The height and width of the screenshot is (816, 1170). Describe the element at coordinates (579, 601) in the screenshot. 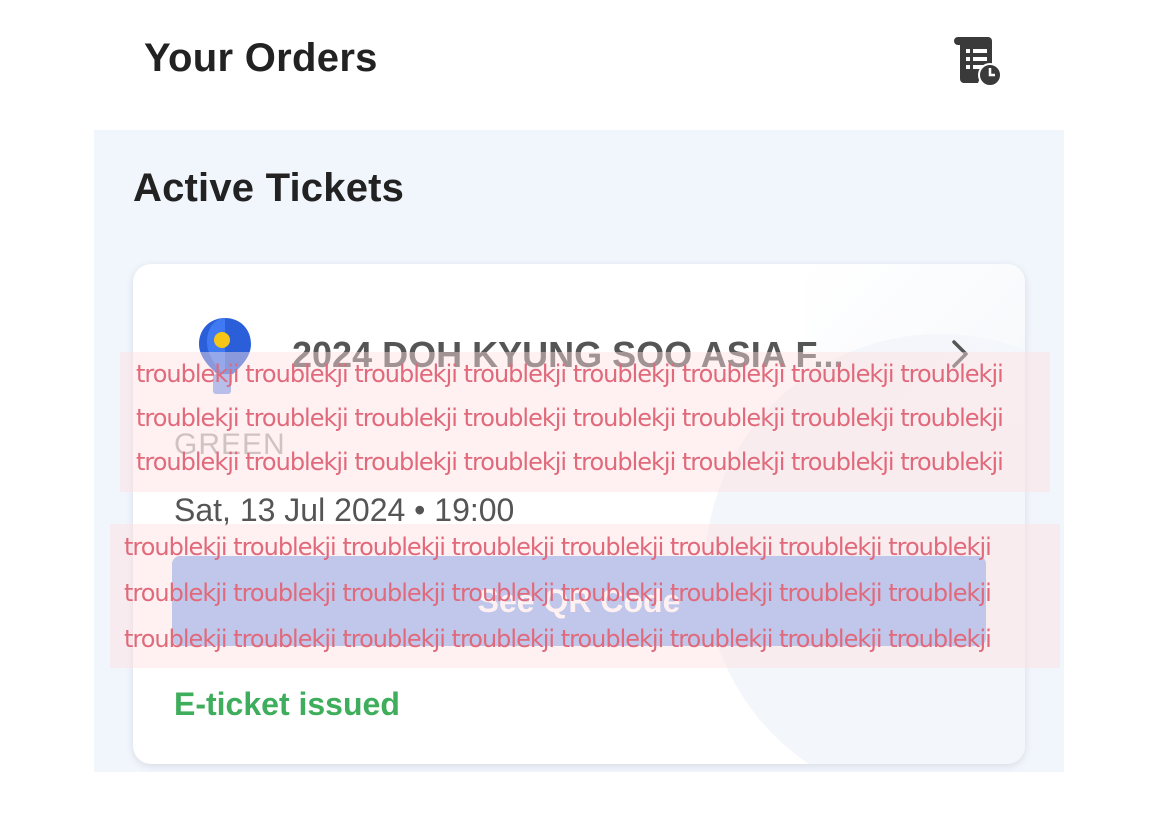

I see `see-qr-code-button: See QR Code` at that location.